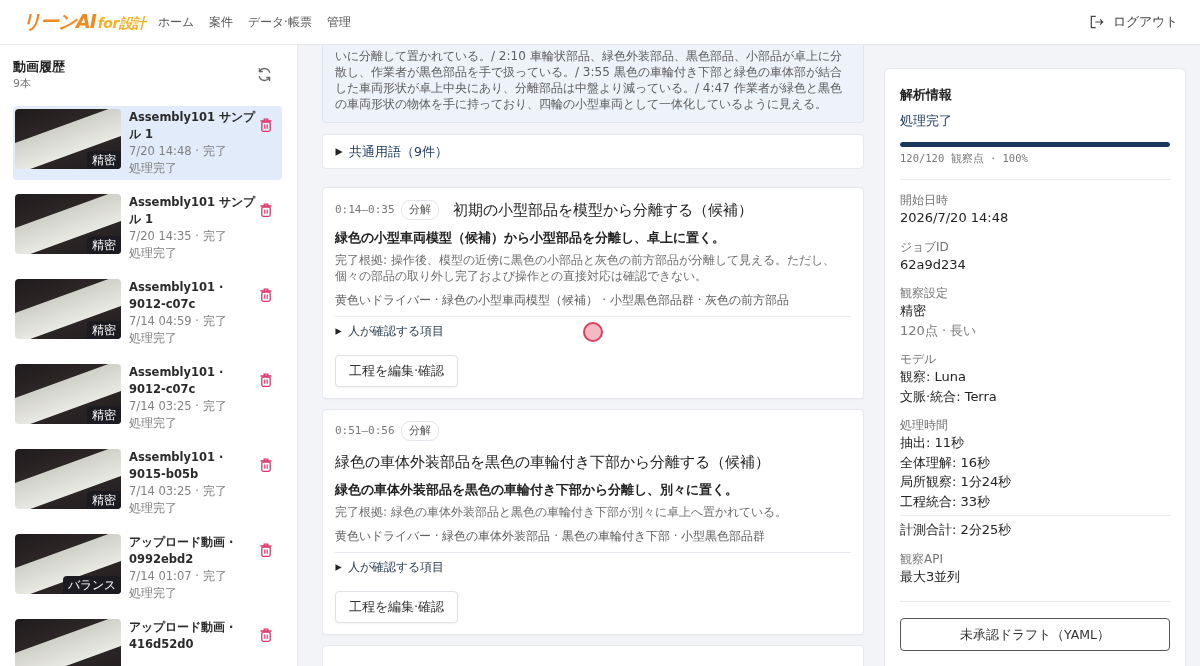 This screenshot has height=666, width=1200. Describe the element at coordinates (338, 22) in the screenshot. I see `nav-link: 管理` at that location.